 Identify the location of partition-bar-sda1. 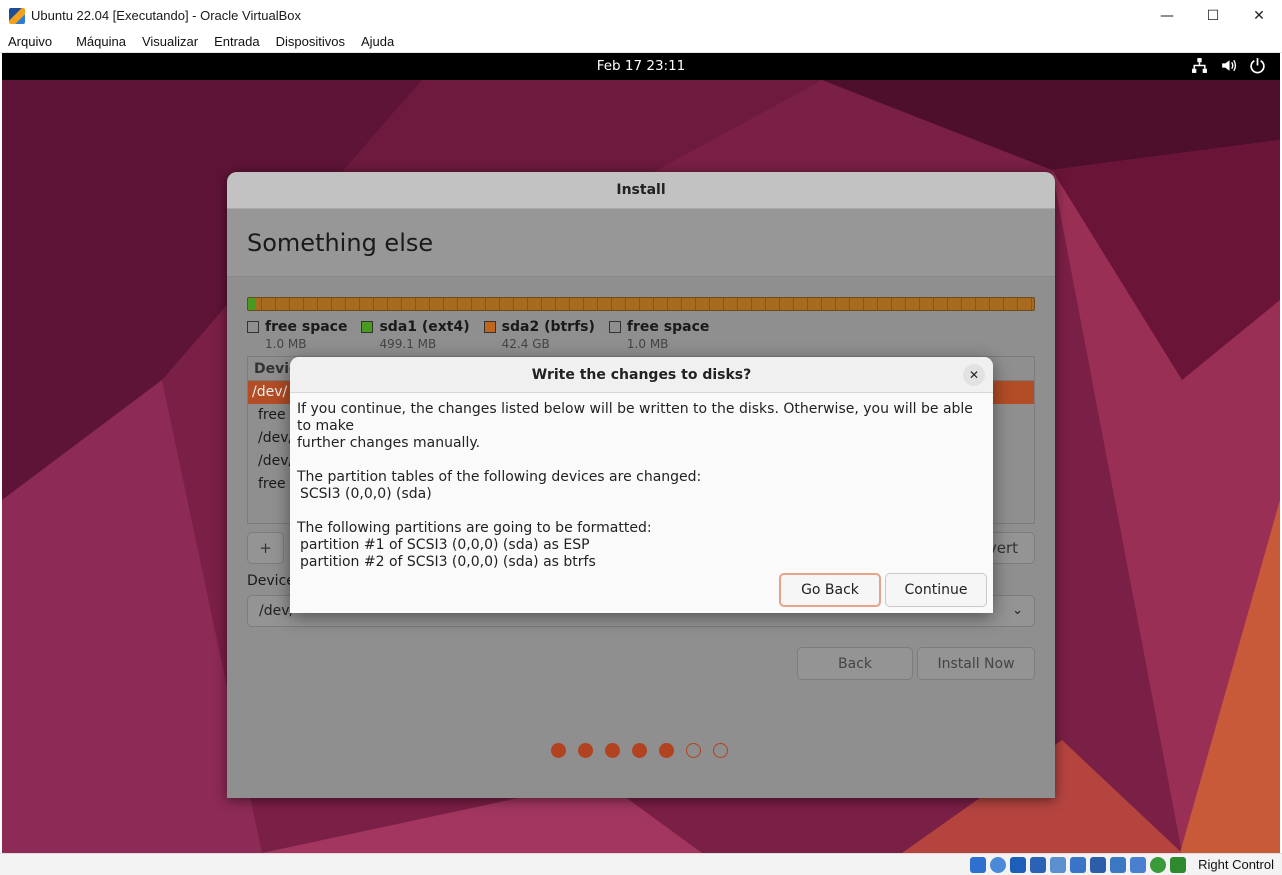
(252, 304).